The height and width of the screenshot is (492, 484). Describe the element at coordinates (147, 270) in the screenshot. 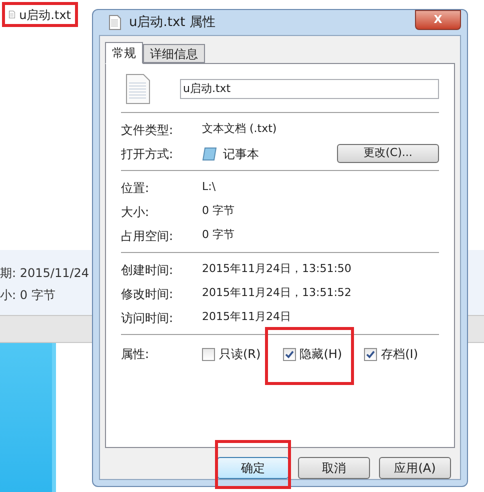

I see `property-label: 创建时间:` at that location.